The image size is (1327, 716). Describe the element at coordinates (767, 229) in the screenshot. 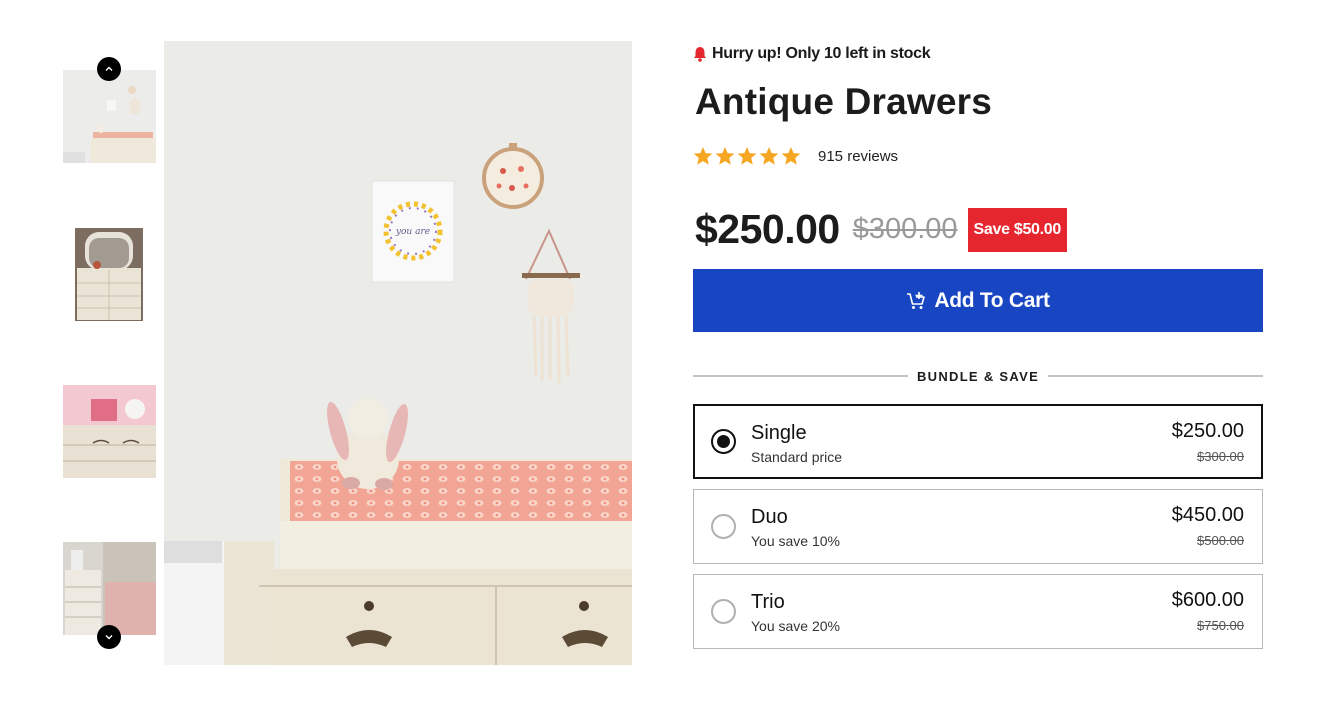

I see `current-price: $250.00` at that location.